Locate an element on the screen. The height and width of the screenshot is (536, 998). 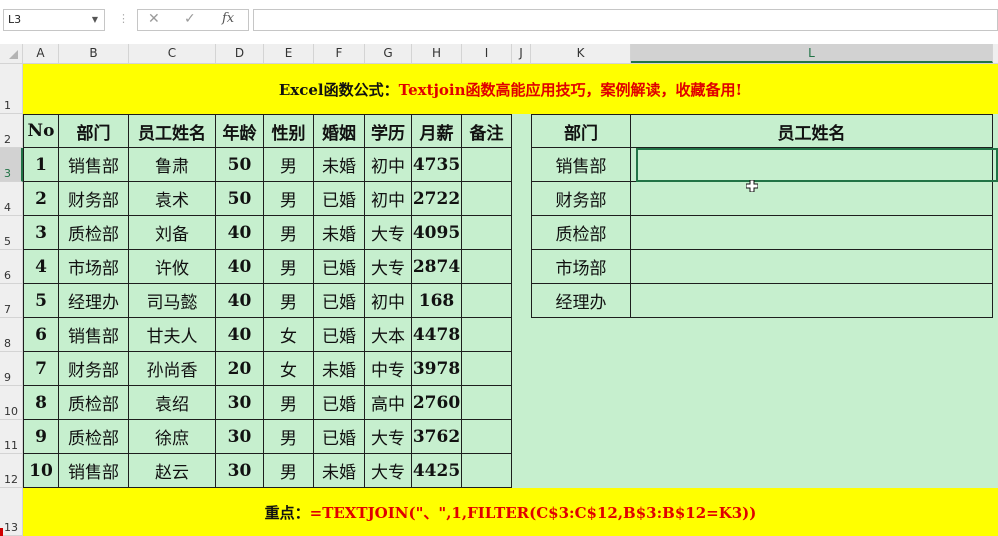
table-header-cell: 年龄 is located at coordinates (240, 131).